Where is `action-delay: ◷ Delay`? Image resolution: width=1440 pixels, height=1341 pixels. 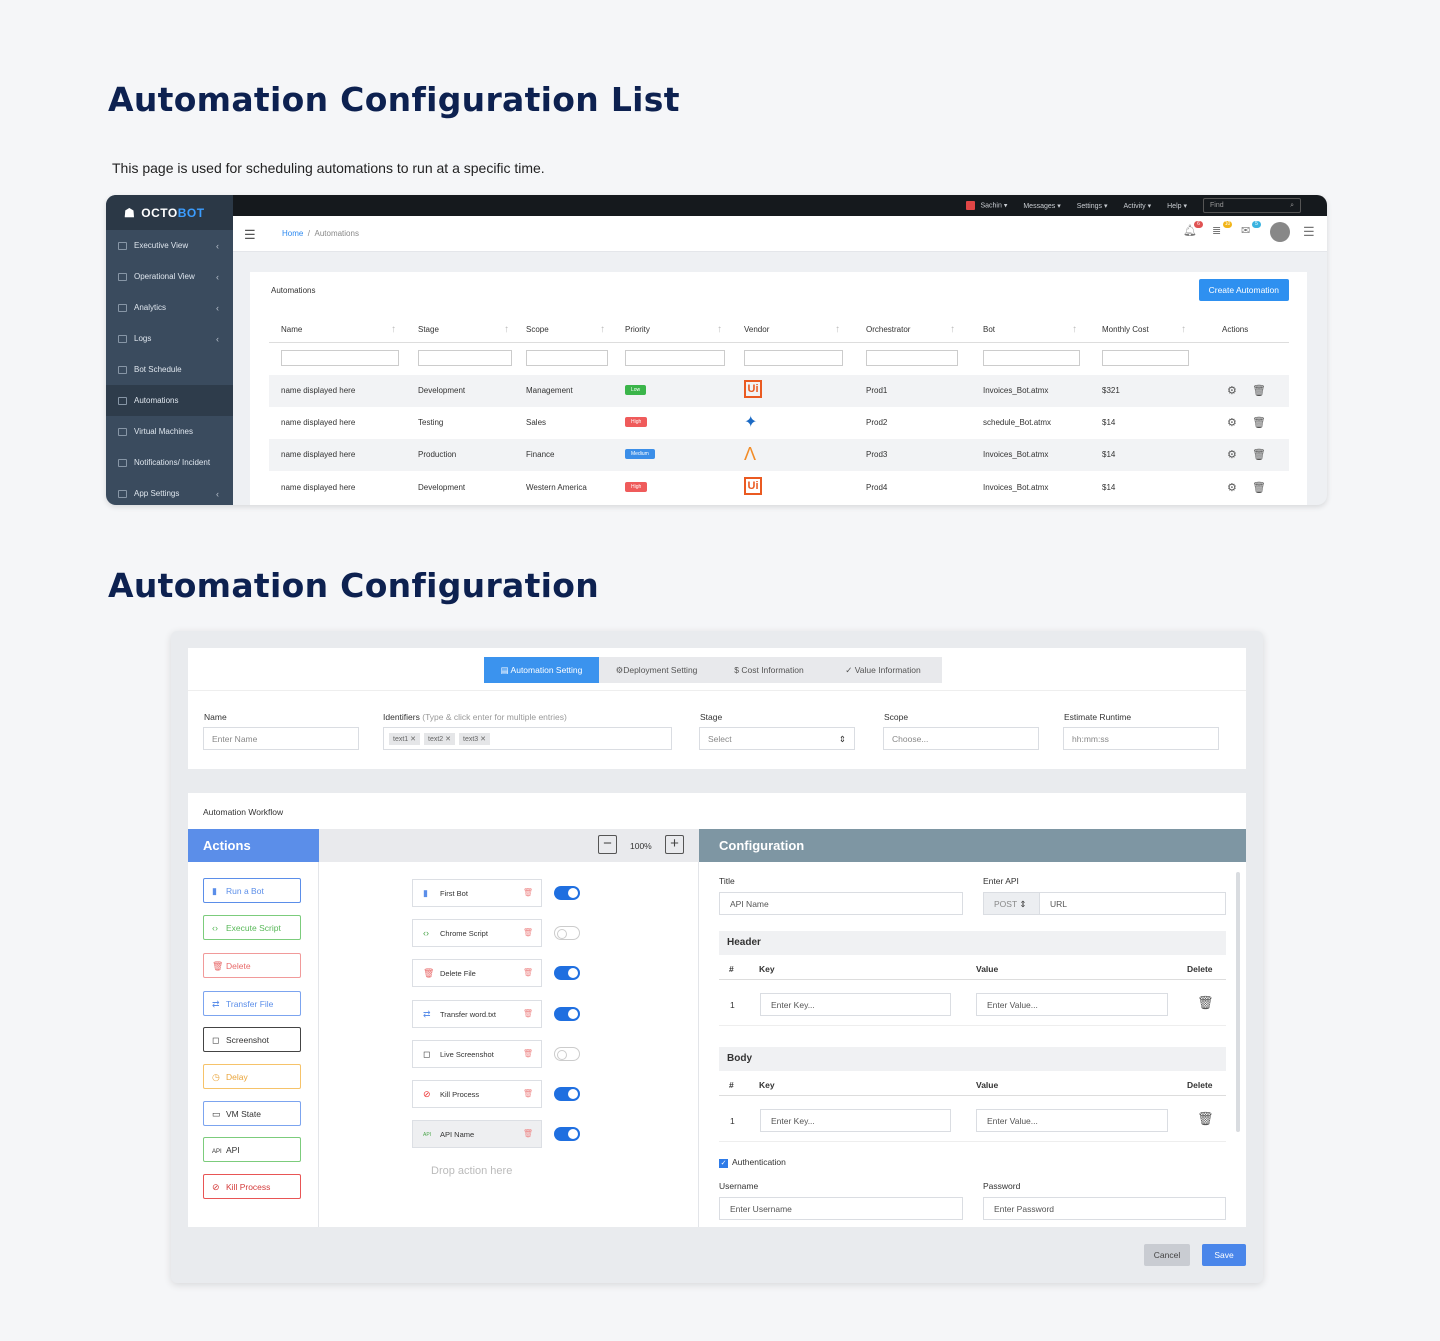
action-delay: ◷ Delay is located at coordinates (252, 1076).